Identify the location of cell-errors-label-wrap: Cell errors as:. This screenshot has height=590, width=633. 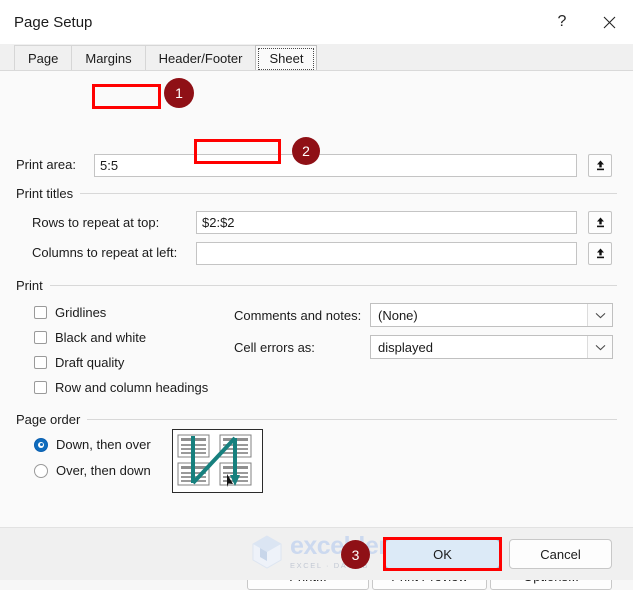
(274, 347).